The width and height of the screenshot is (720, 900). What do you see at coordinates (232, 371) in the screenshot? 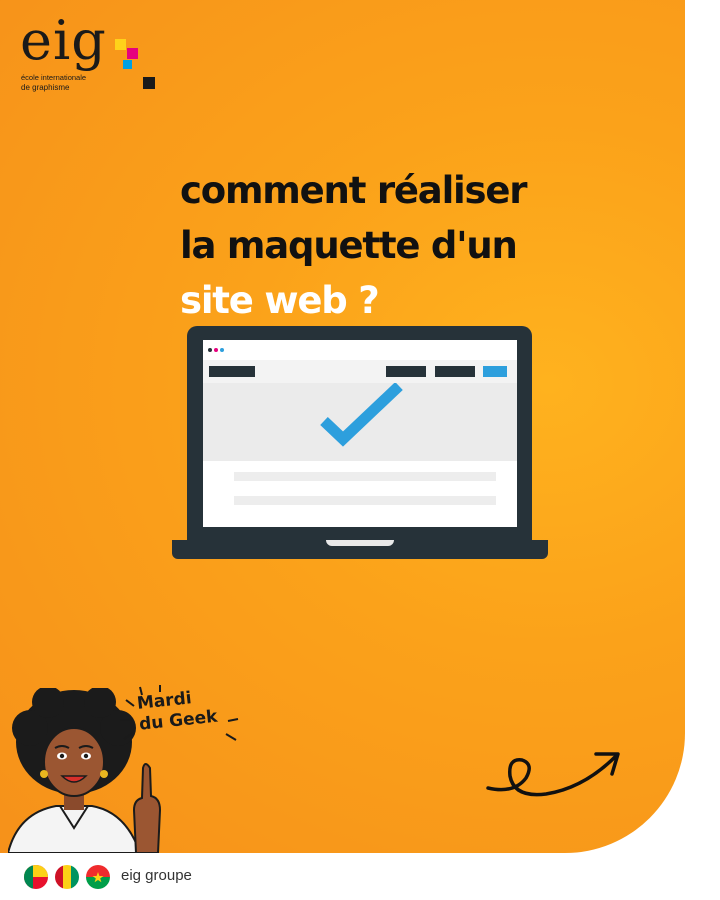
I see `mock-logo-block` at bounding box center [232, 371].